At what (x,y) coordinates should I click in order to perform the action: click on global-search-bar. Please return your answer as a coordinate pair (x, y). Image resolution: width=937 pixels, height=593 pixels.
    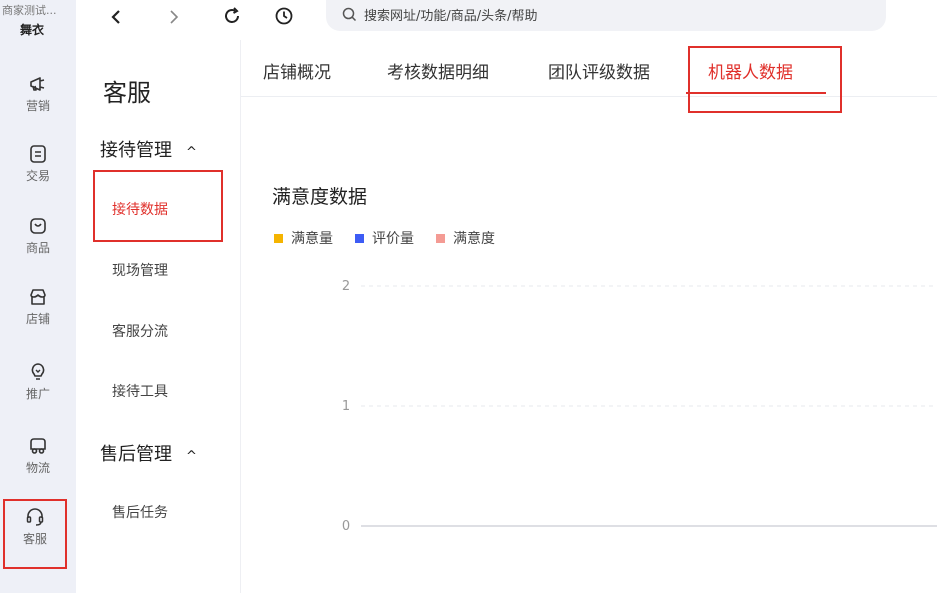
    Looking at the image, I should click on (606, 16).